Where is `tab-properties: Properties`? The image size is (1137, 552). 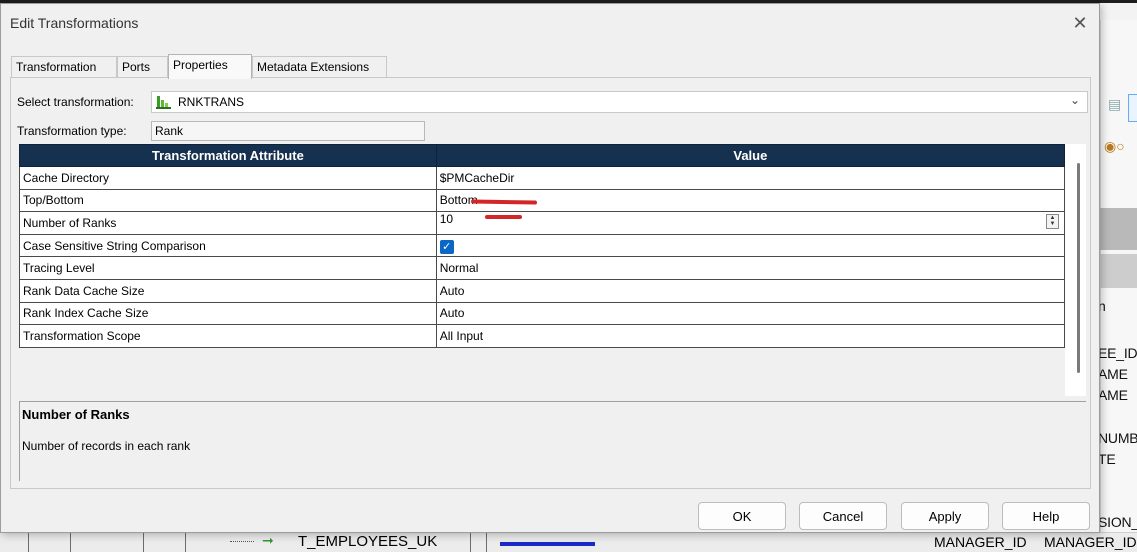
tab-properties: Properties is located at coordinates (210, 66).